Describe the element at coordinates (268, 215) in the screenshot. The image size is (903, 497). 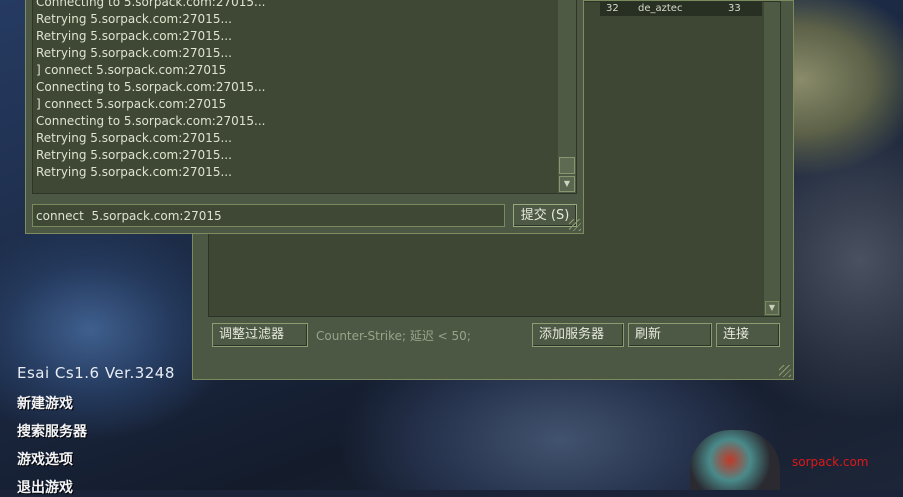
I see `console-input` at that location.